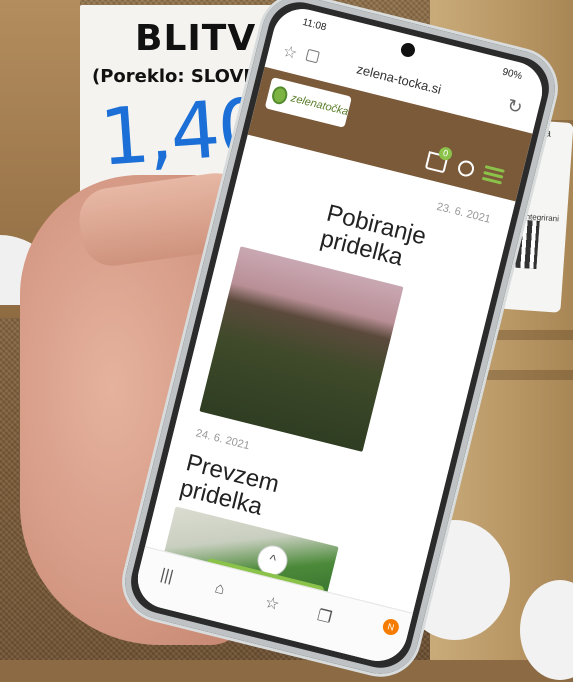 The image size is (573, 682). Describe the element at coordinates (314, 25) in the screenshot. I see `status-time: 11:08` at that location.